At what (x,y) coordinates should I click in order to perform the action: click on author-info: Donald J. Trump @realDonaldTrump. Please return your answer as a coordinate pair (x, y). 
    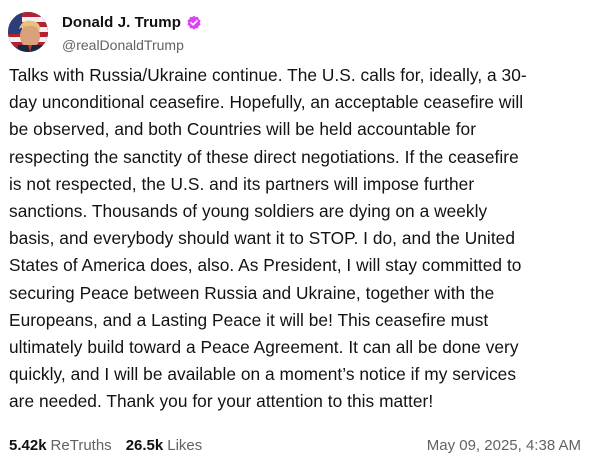
    Looking at the image, I should click on (132, 32).